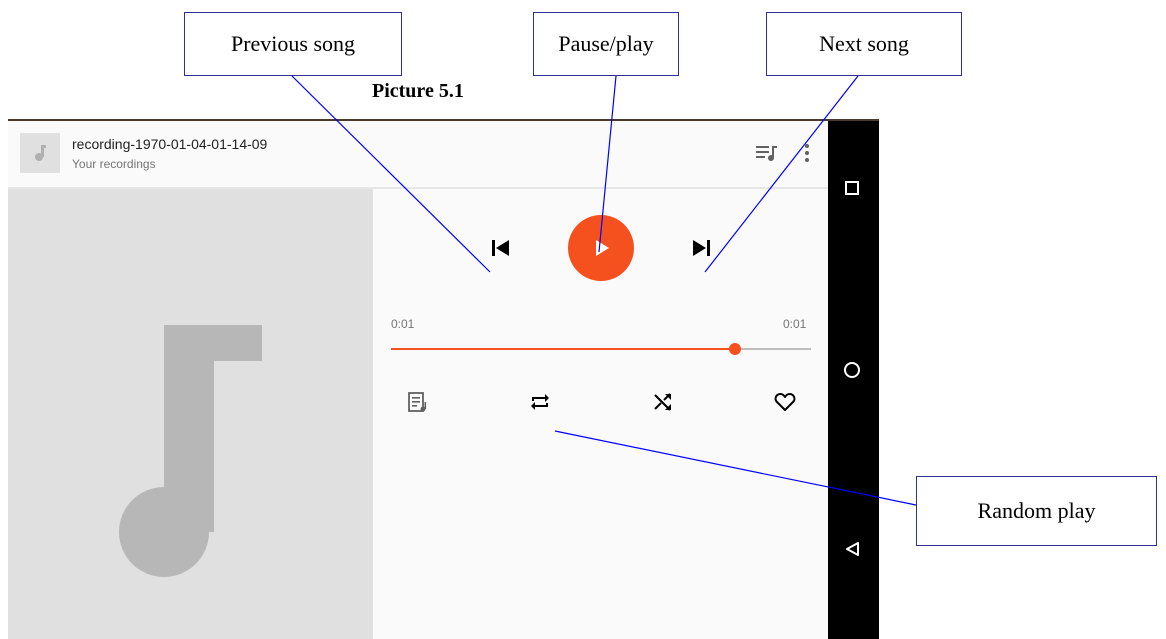 The image size is (1166, 639). I want to click on heart-icon, so click(785, 402).